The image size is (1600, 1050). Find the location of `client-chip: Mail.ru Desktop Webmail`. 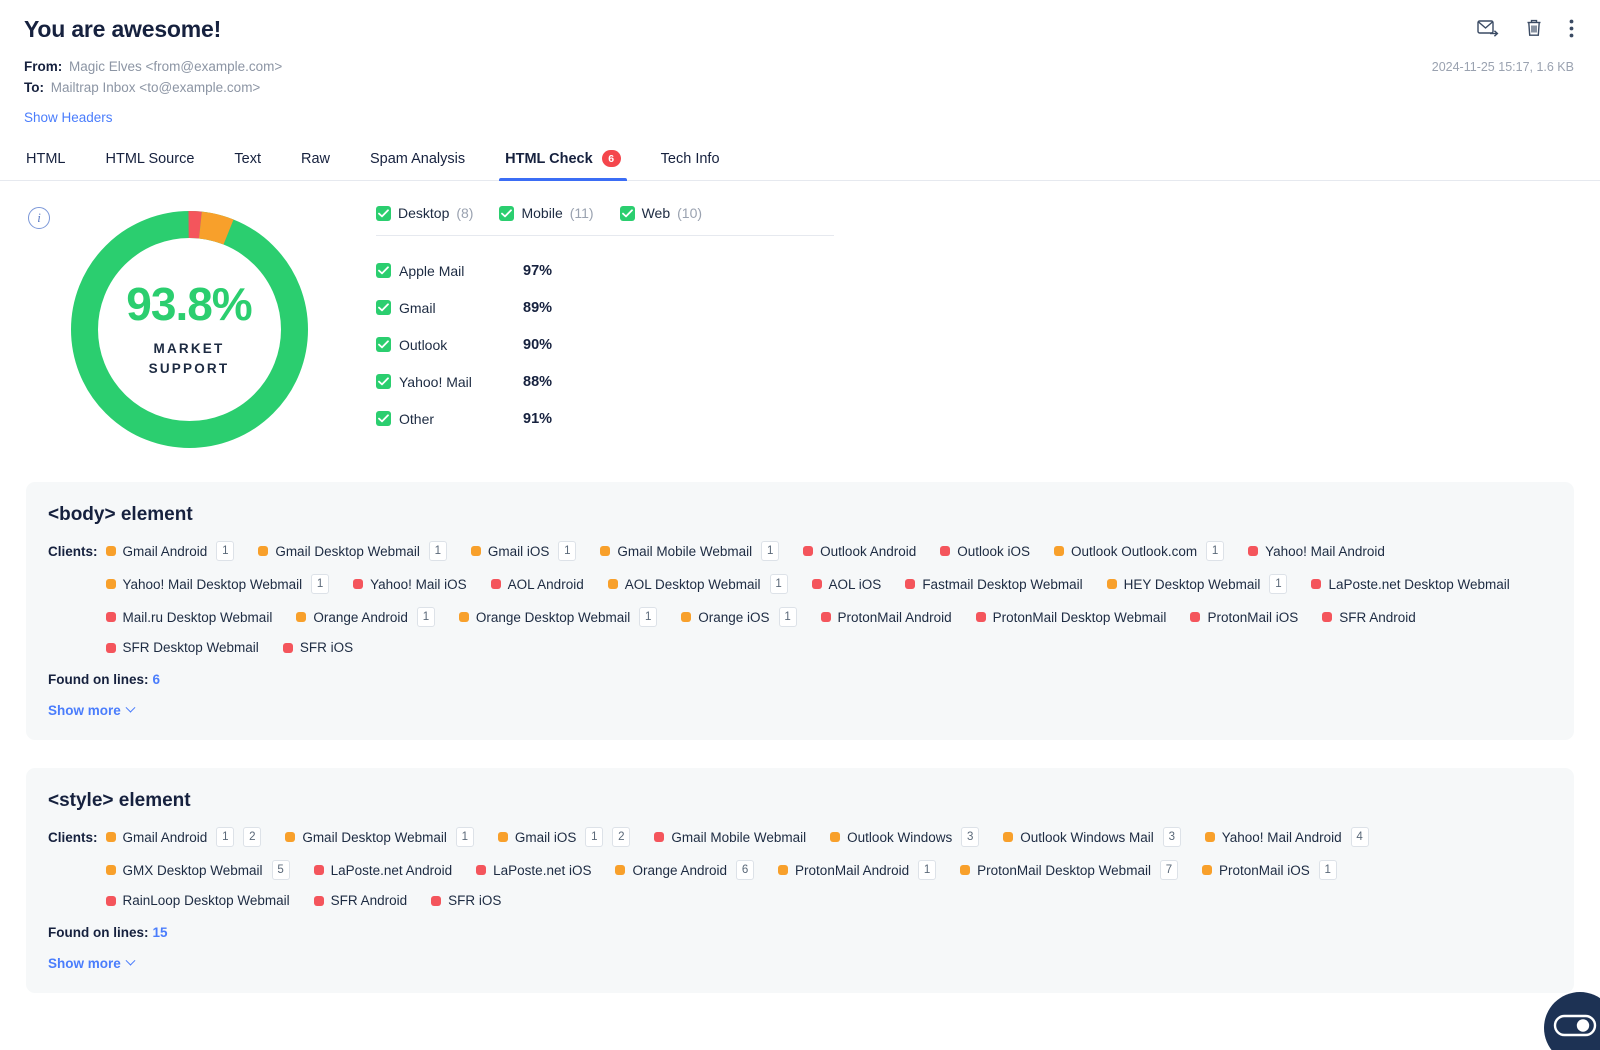

client-chip: Mail.ru Desktop Webmail is located at coordinates (188, 617).